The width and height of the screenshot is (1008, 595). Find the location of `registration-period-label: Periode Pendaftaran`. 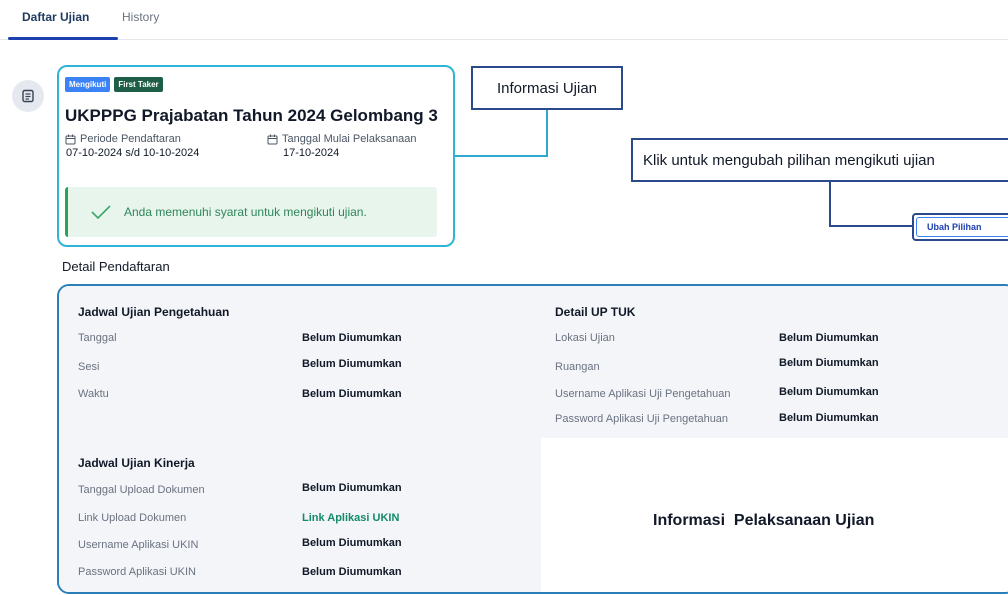

registration-period-label: Periode Pendaftaran is located at coordinates (130, 139).